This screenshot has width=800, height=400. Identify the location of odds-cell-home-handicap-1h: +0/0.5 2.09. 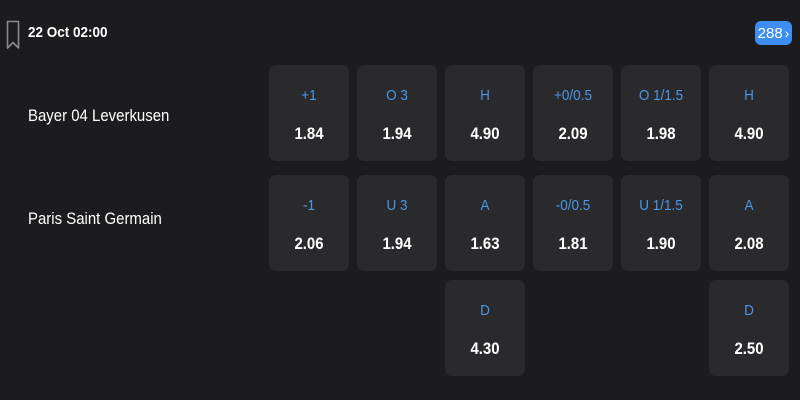
(573, 113).